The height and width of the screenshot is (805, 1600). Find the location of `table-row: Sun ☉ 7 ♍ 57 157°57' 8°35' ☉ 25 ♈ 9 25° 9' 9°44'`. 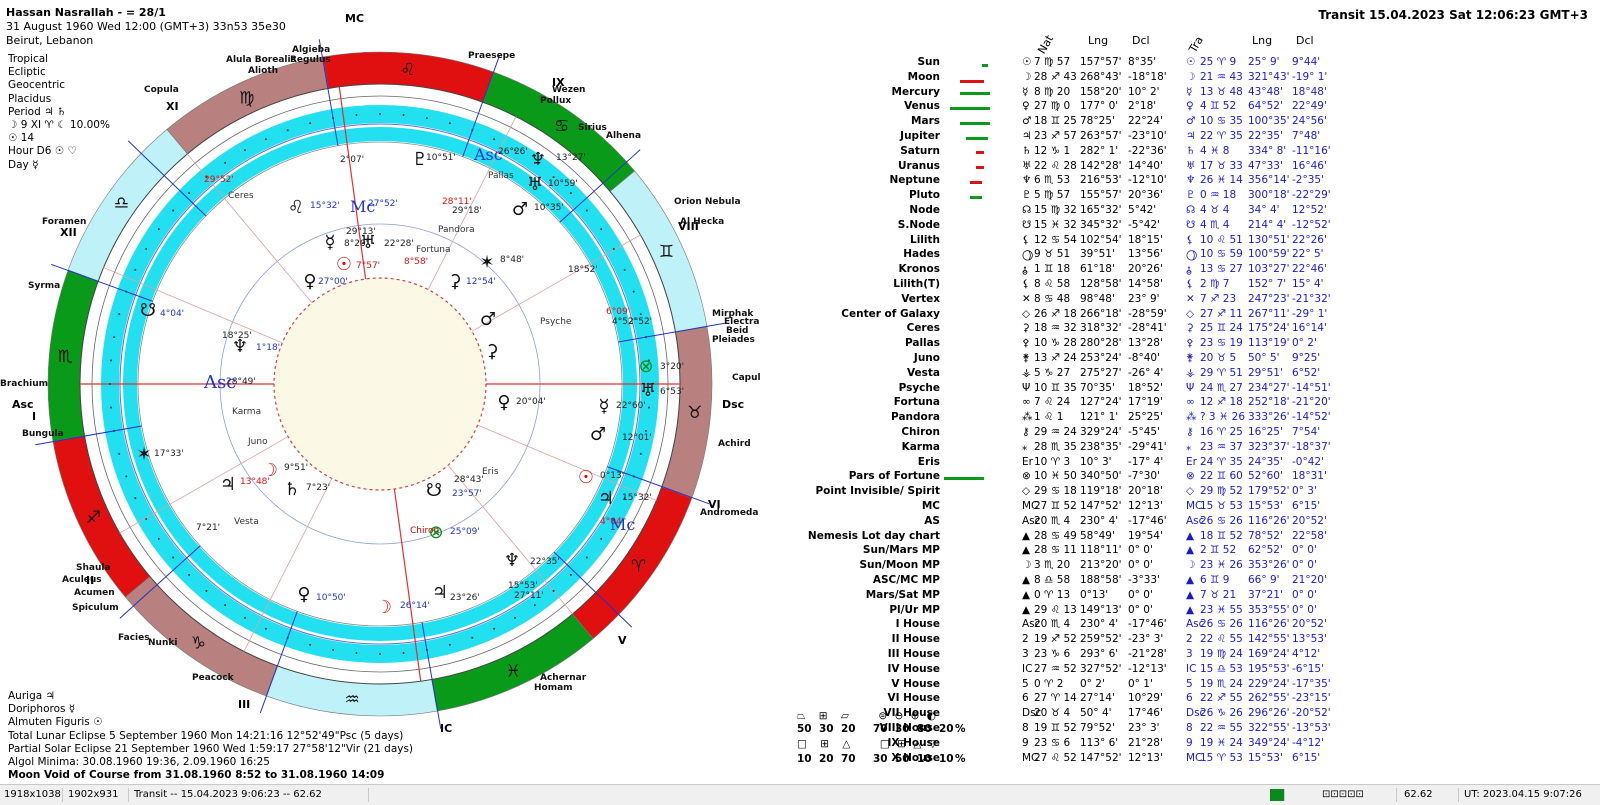

table-row: Sun ☉ 7 ♍ 57 157°57' 8°35' ☉ 25 ♈ 9 25° 9' 9°44' is located at coordinates (1160, 63).